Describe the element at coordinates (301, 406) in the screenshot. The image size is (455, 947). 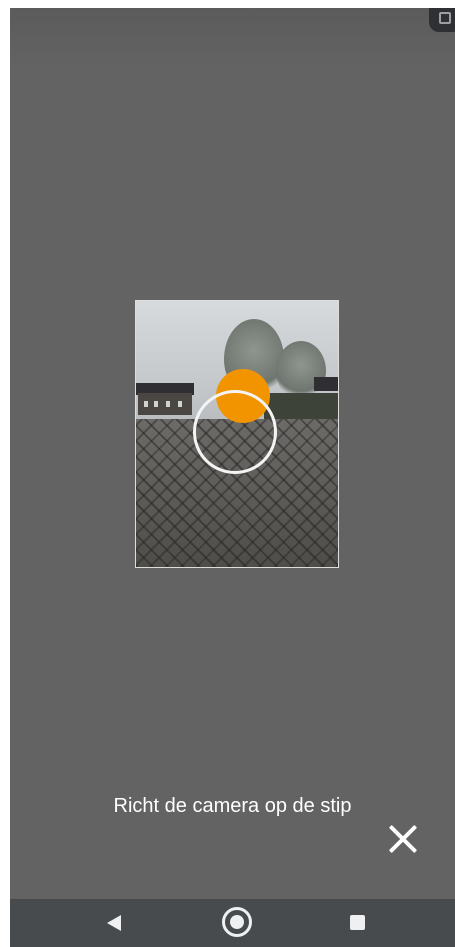
I see `preview-hedge` at that location.